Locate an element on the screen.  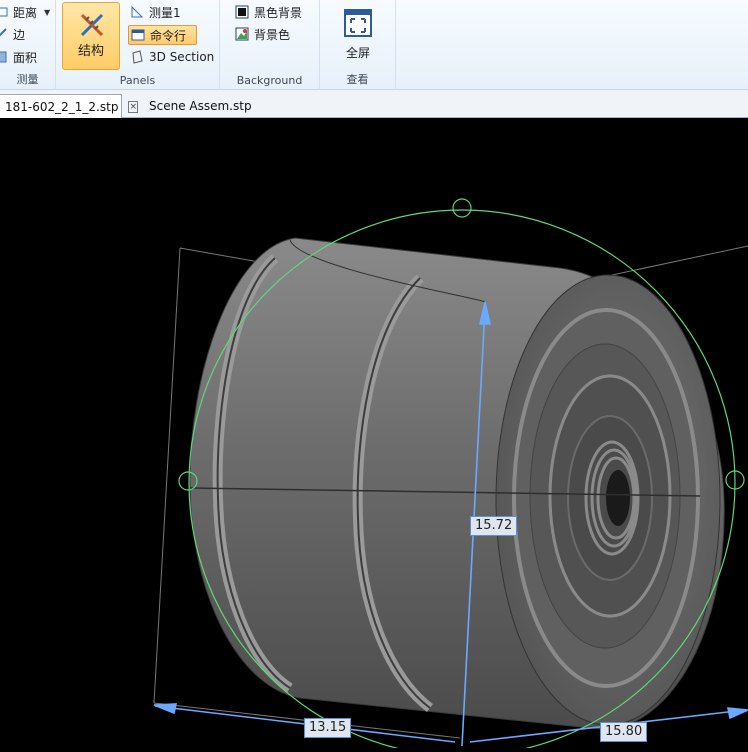
measure-group: 距离 ▼ 边 面积 测量 is located at coordinates (28, 45).